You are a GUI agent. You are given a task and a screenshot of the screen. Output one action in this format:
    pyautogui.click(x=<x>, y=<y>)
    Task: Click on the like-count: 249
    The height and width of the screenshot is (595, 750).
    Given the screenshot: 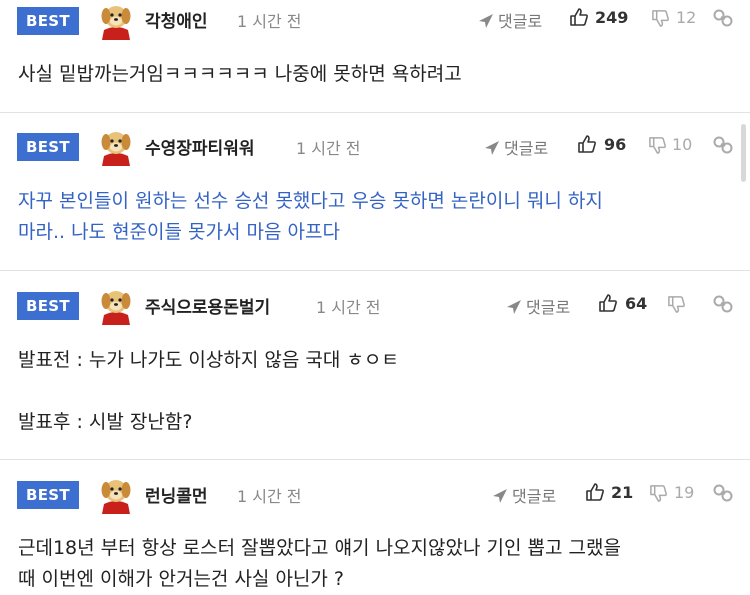 What is the action you would take?
    pyautogui.click(x=612, y=17)
    